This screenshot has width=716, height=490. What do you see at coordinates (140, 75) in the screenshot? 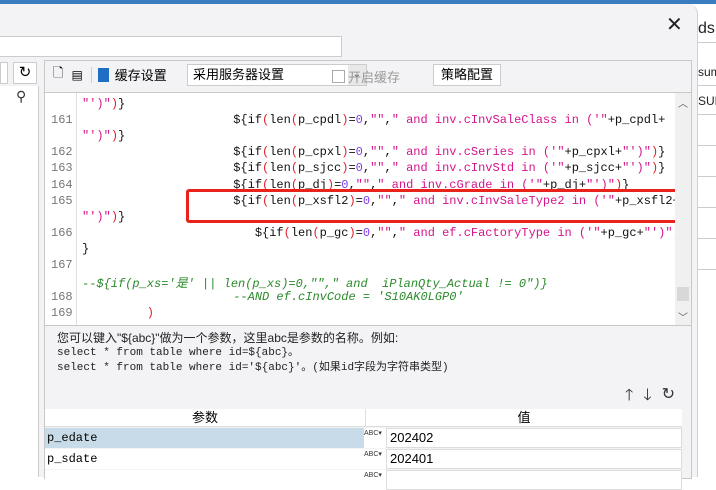
I see `cache-settings-label: 缓存设置` at bounding box center [140, 75].